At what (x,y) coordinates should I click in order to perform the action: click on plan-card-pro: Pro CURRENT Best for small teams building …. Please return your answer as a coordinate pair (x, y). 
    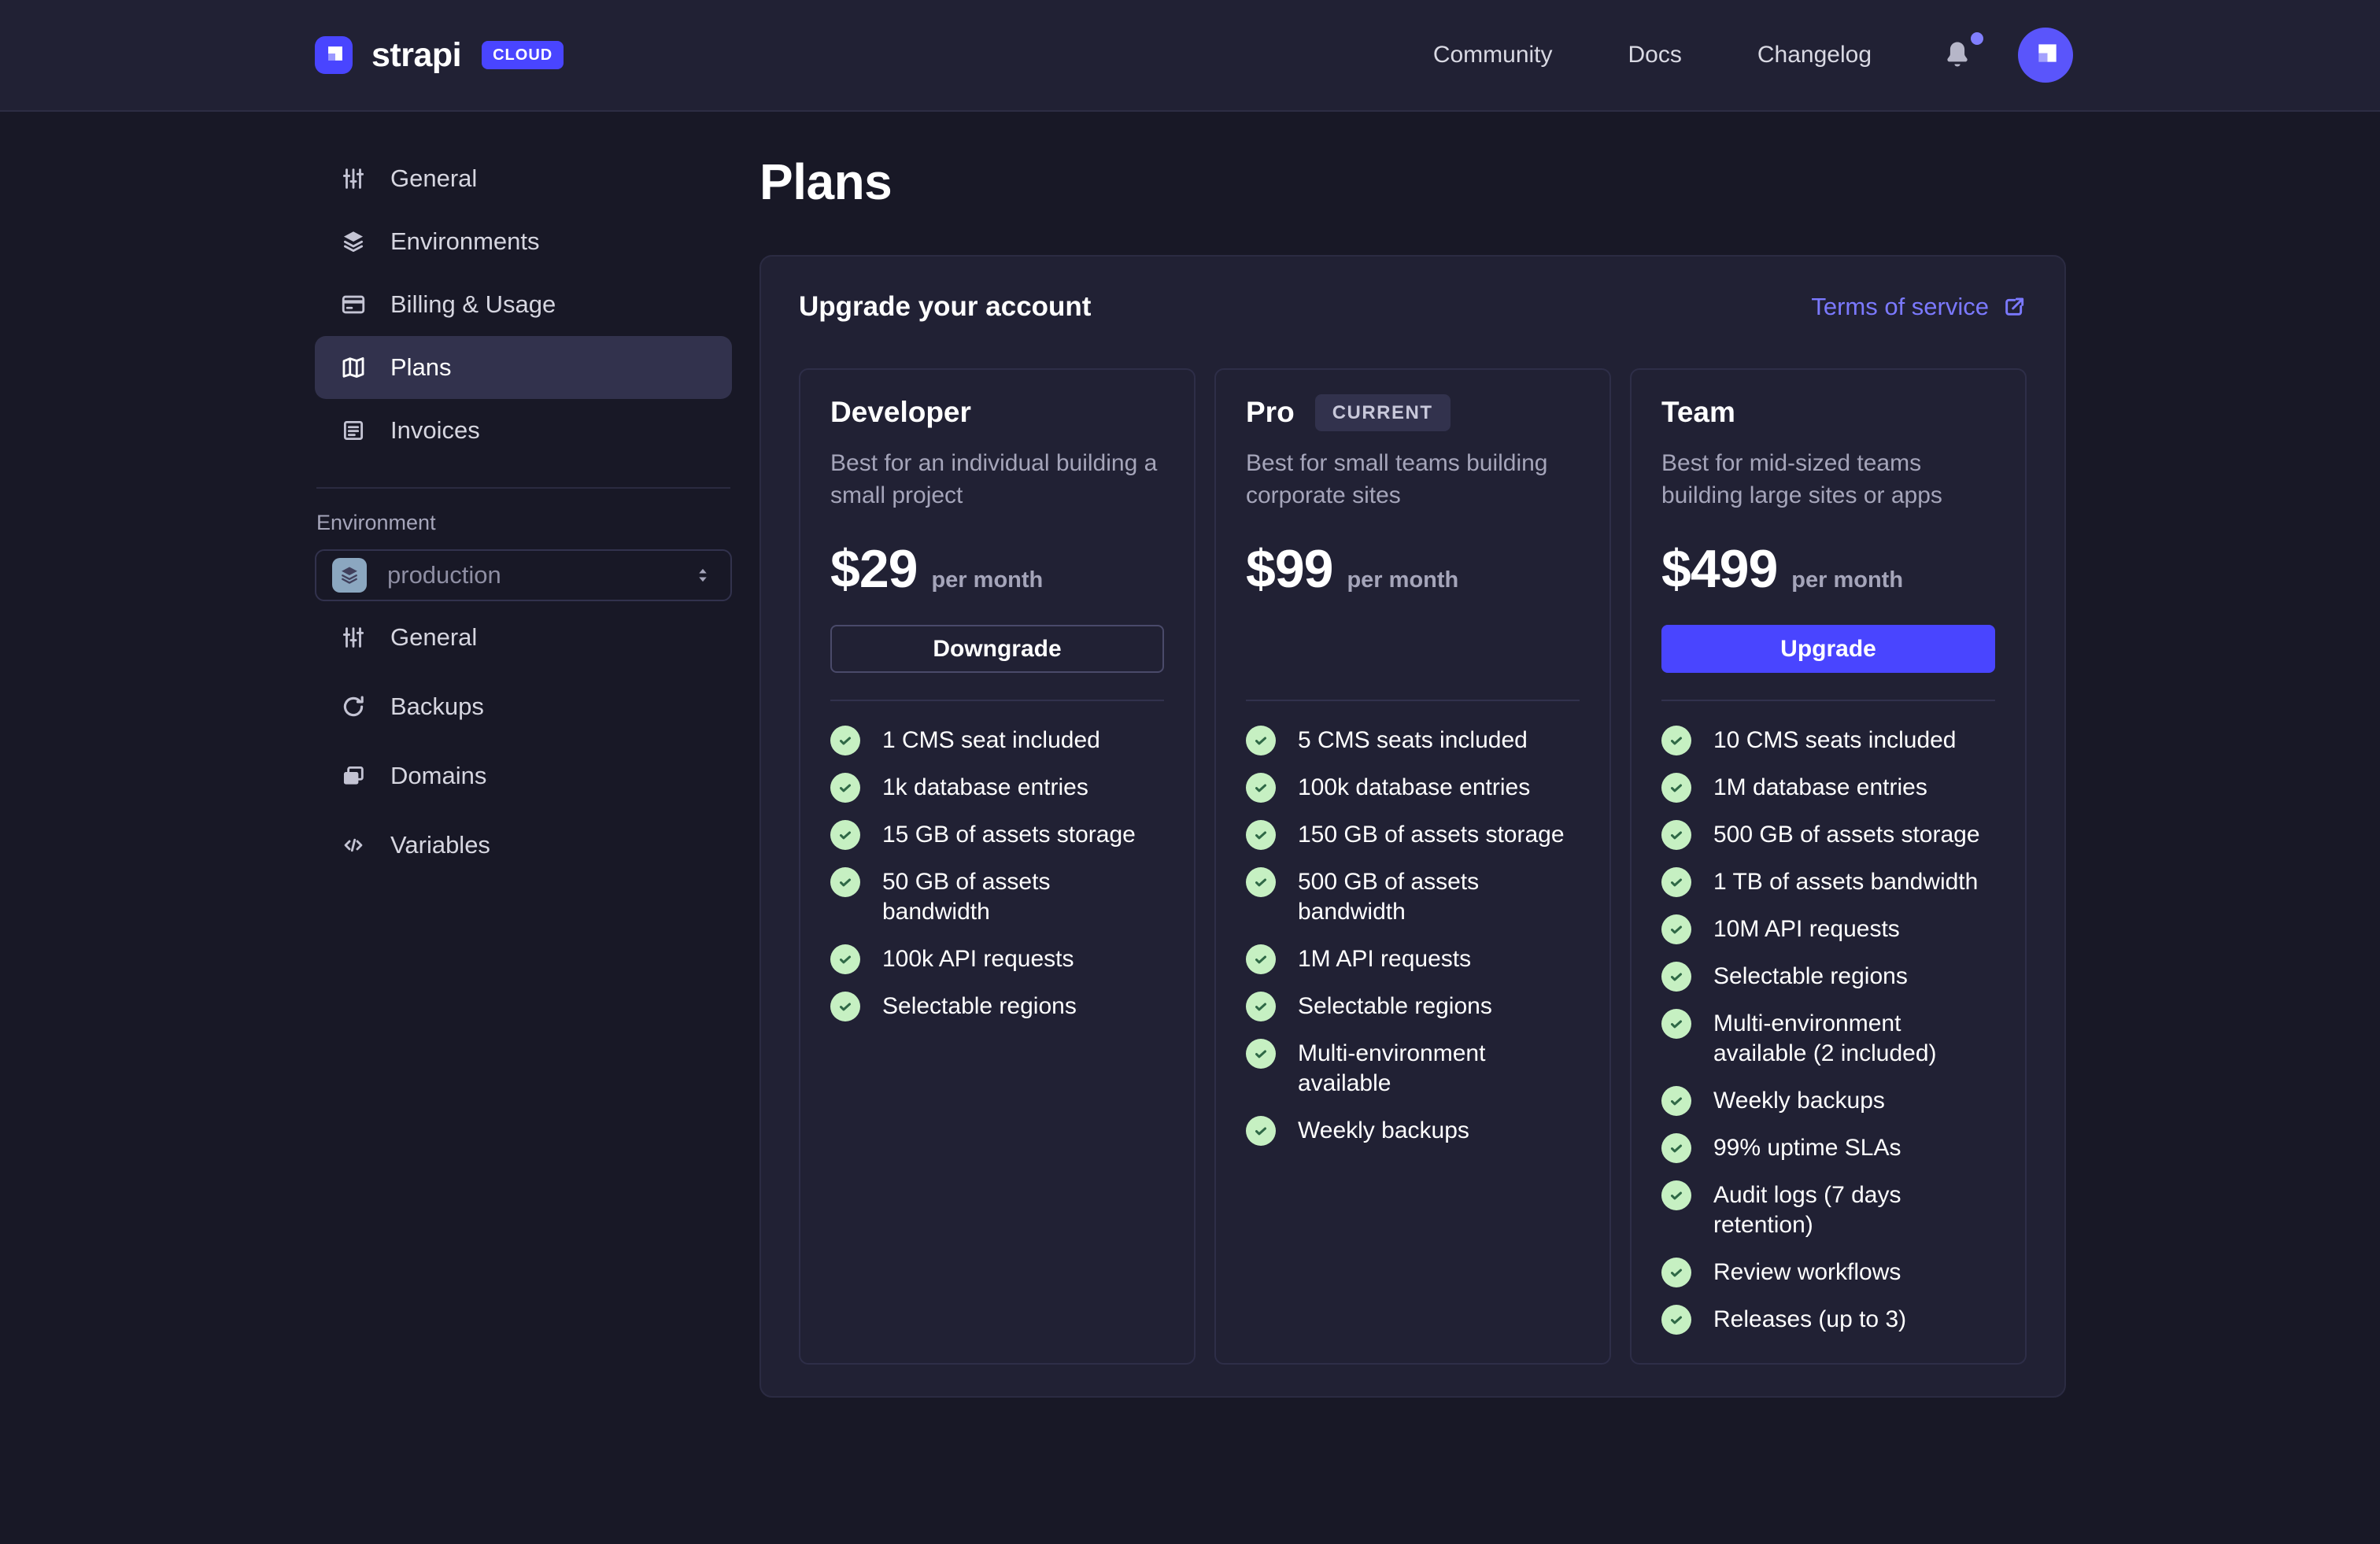
    Looking at the image, I should click on (1412, 866).